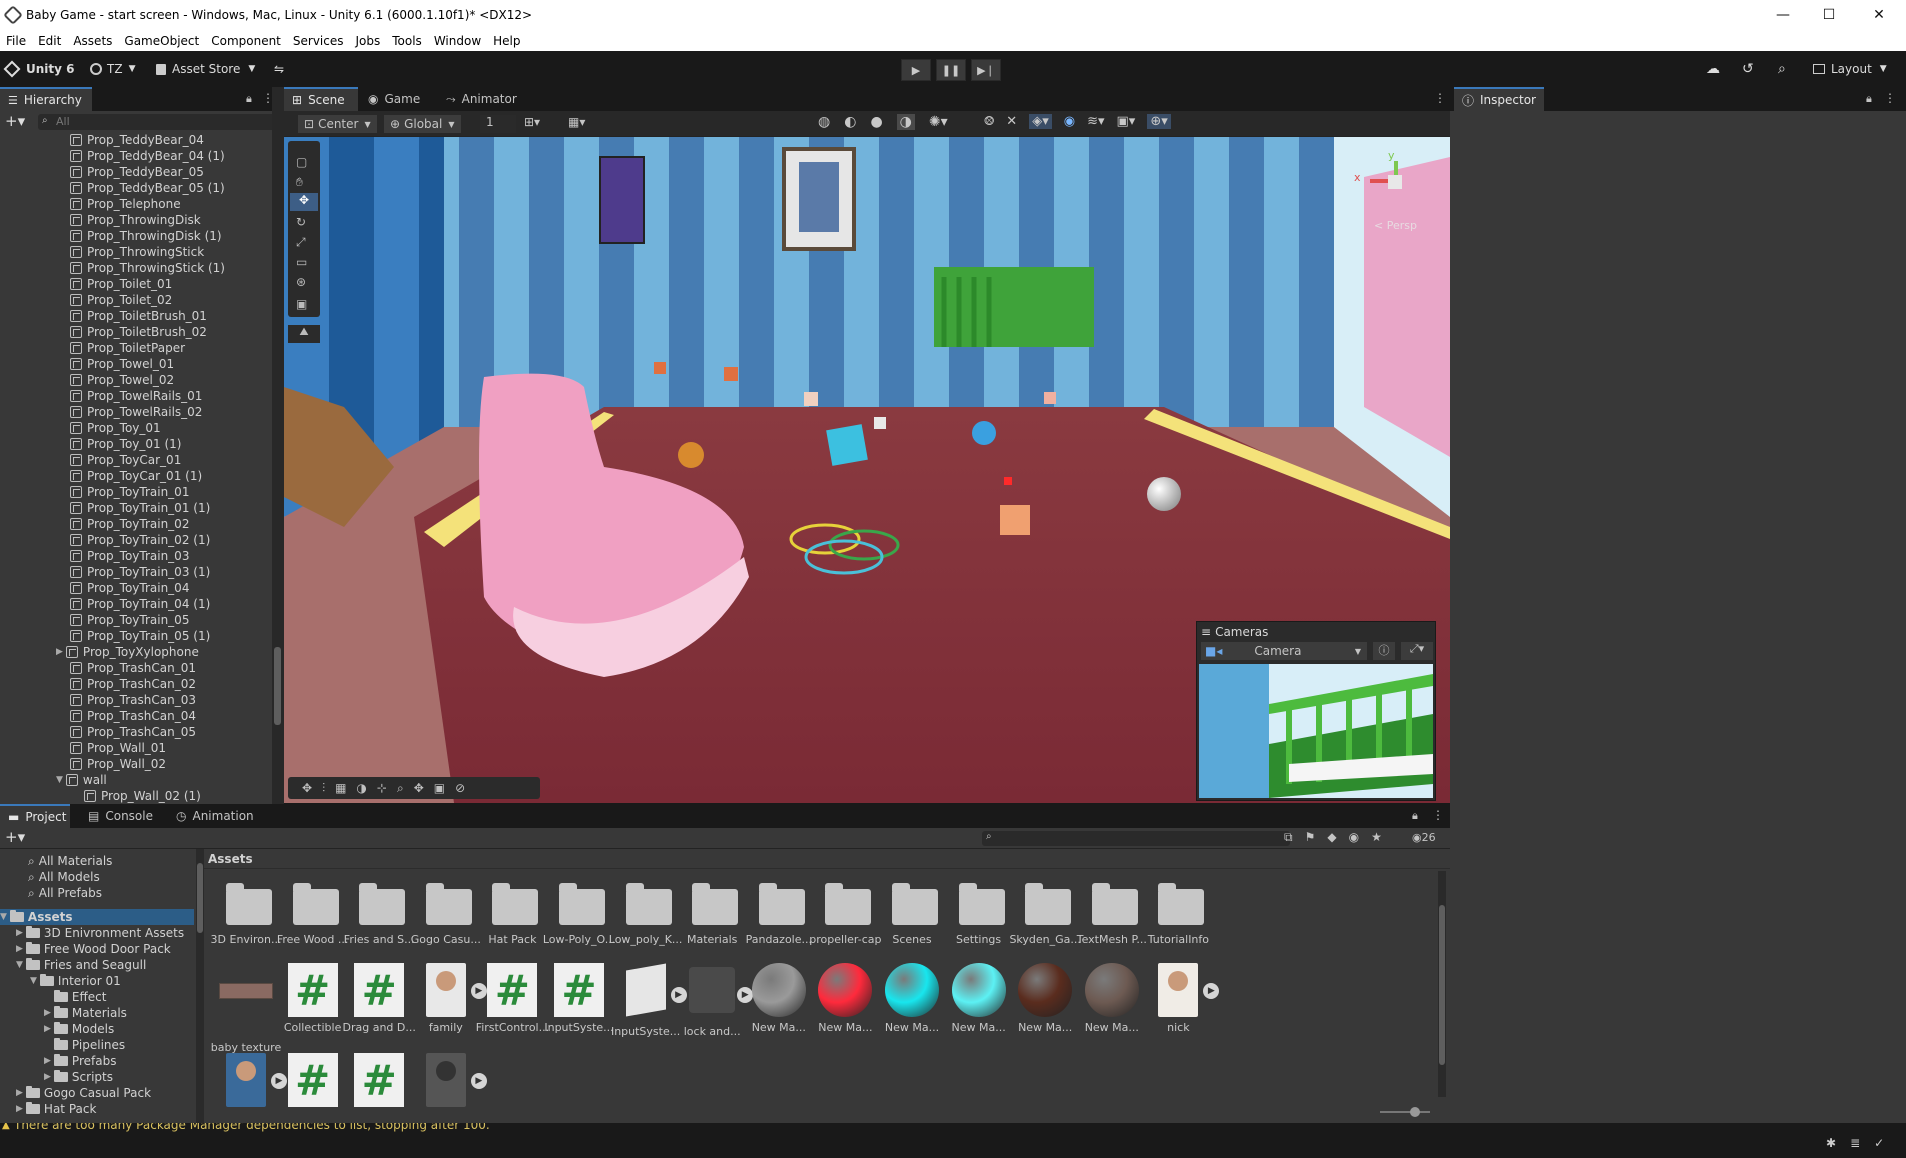  I want to click on expand-right-icon: ▶, so click(59, 652).